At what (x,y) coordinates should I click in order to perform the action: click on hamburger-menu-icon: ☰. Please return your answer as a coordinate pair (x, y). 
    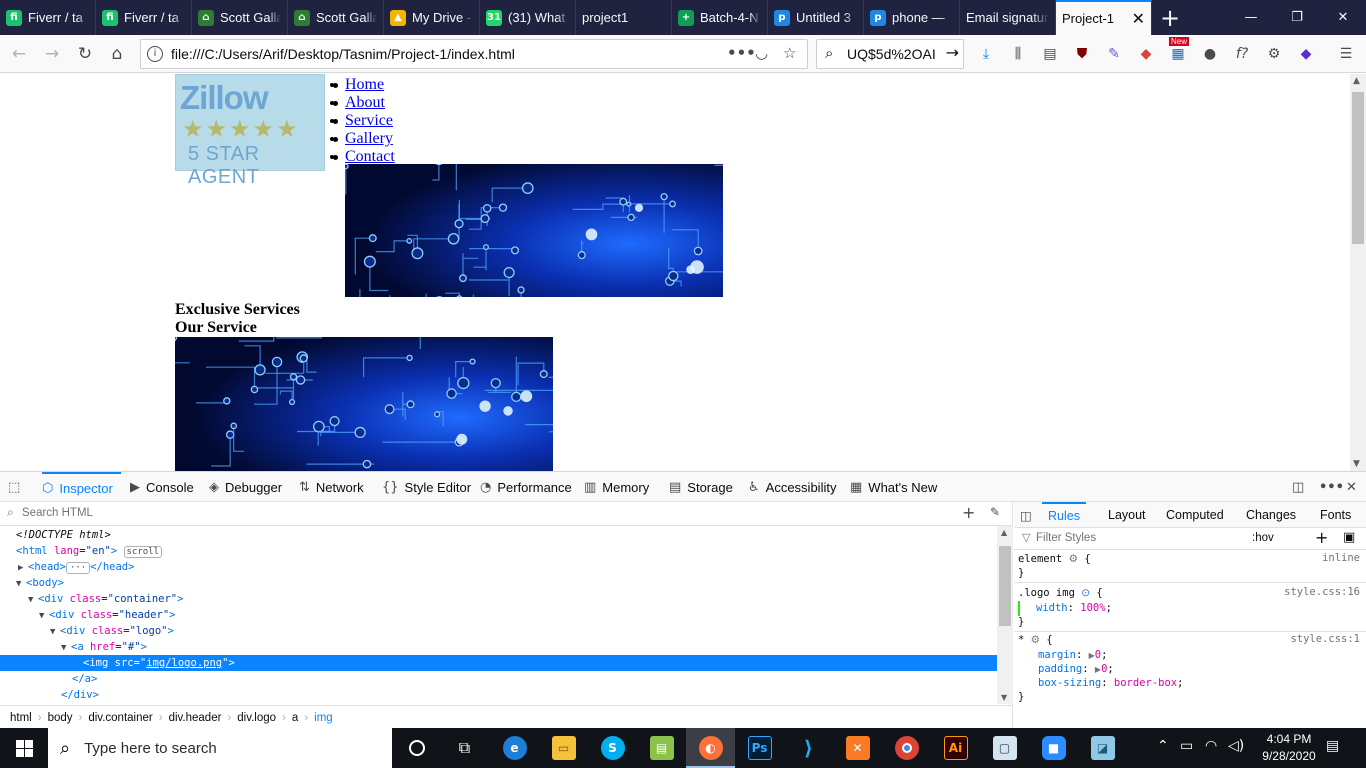
    Looking at the image, I should click on (1346, 54).